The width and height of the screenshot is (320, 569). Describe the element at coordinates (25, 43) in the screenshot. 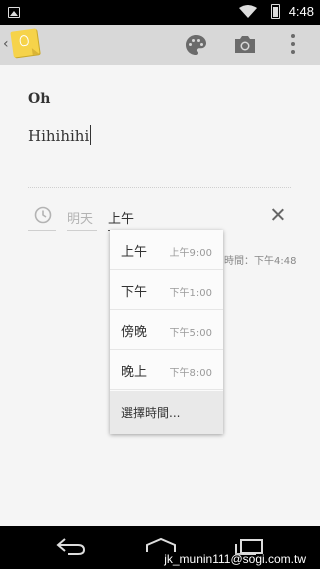

I see `keep-logo` at that location.